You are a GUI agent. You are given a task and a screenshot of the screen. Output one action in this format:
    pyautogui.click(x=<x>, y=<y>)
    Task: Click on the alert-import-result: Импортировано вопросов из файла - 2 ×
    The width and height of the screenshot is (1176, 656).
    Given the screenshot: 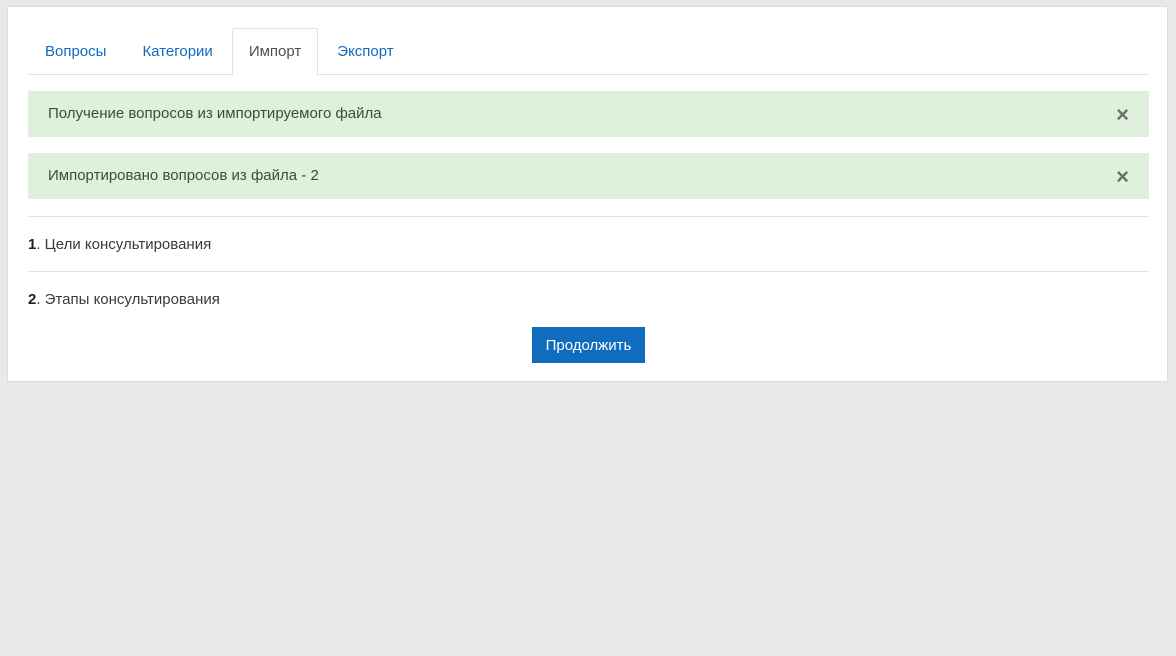 What is the action you would take?
    pyautogui.click(x=588, y=176)
    